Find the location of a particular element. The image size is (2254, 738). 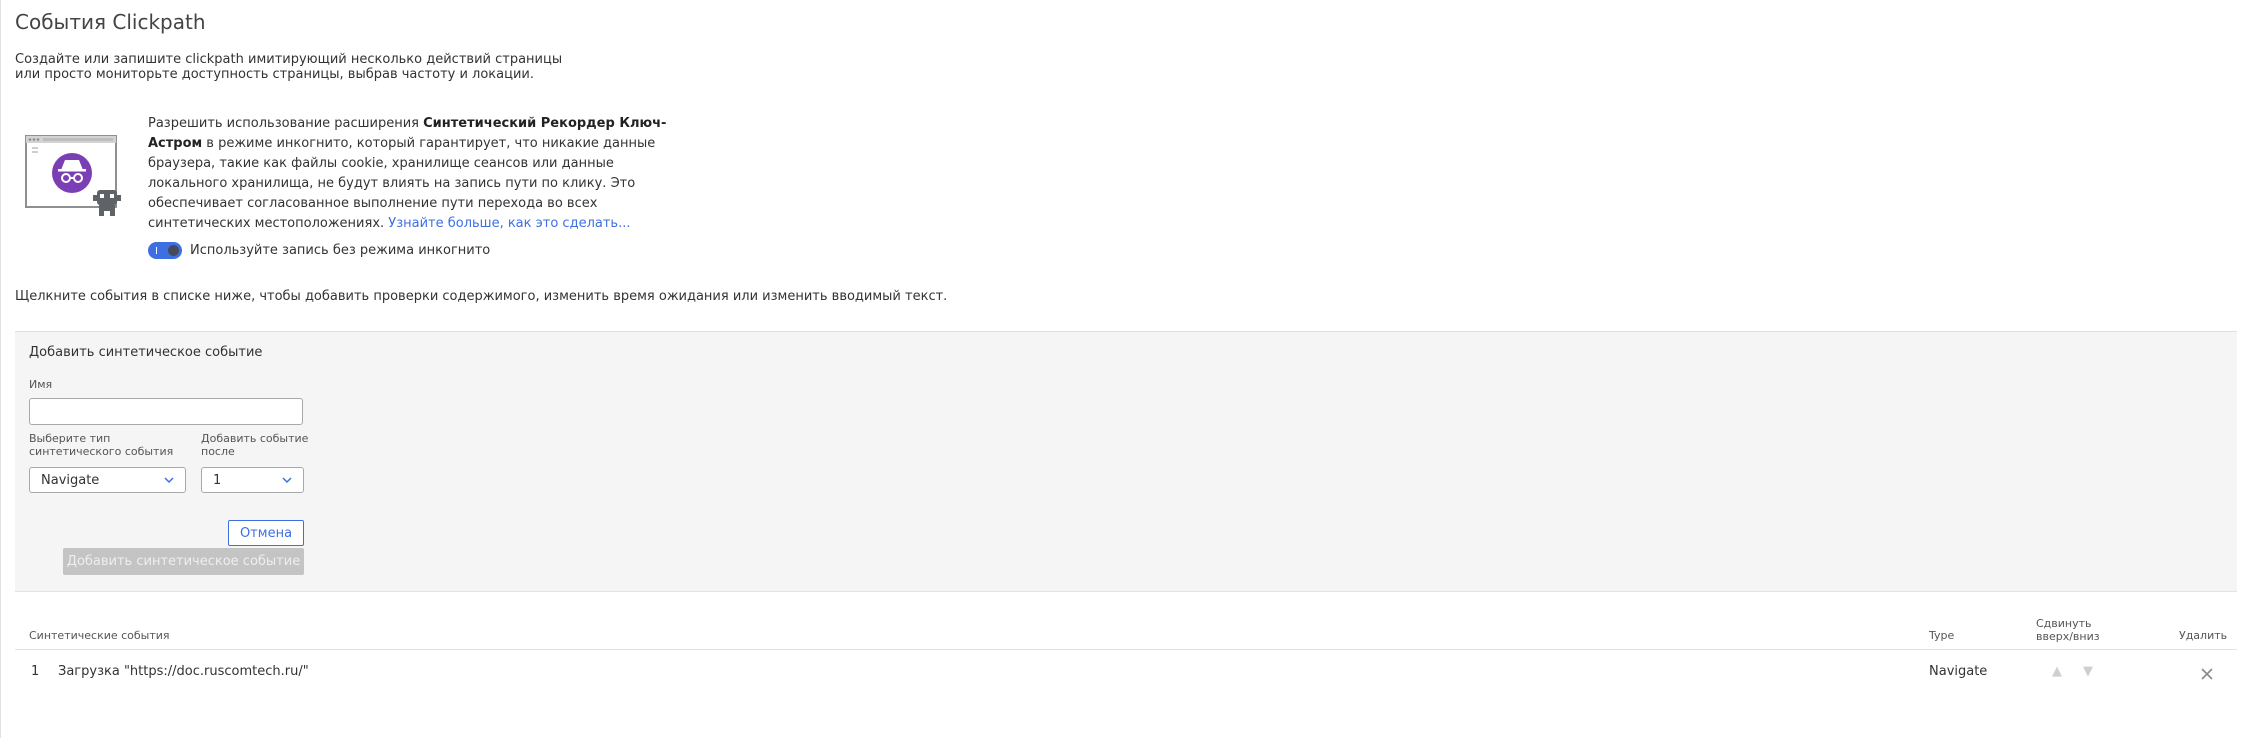

toggle-on-mark is located at coordinates (156, 250).